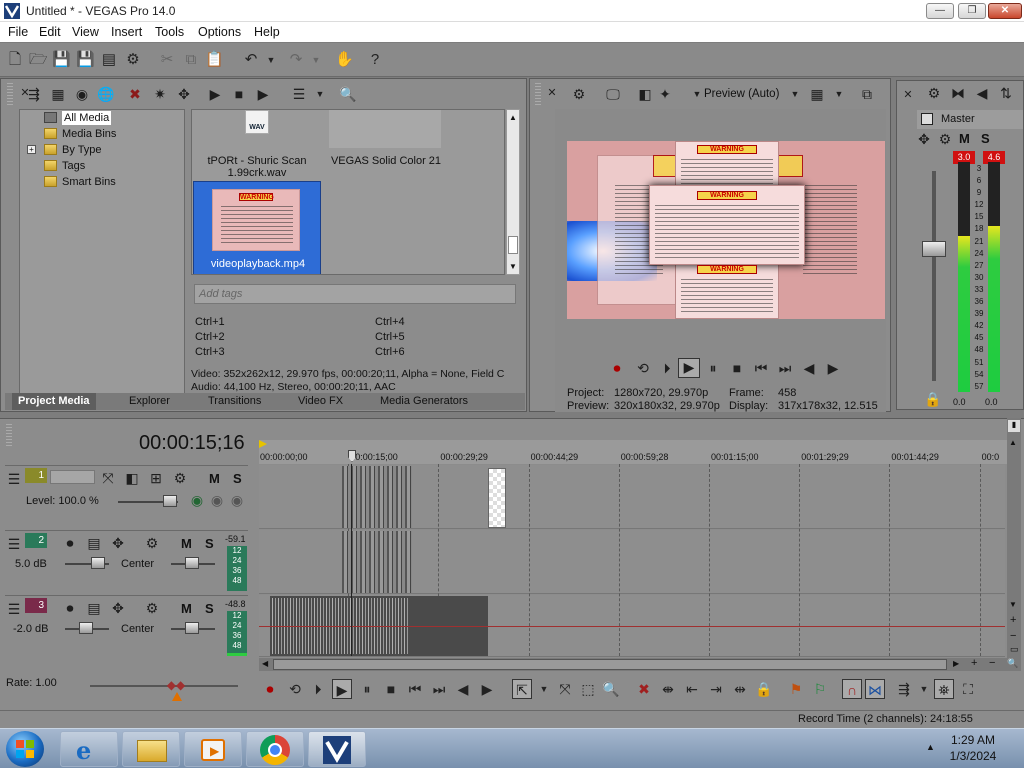  I want to click on close-button: ✕, so click(1005, 11).